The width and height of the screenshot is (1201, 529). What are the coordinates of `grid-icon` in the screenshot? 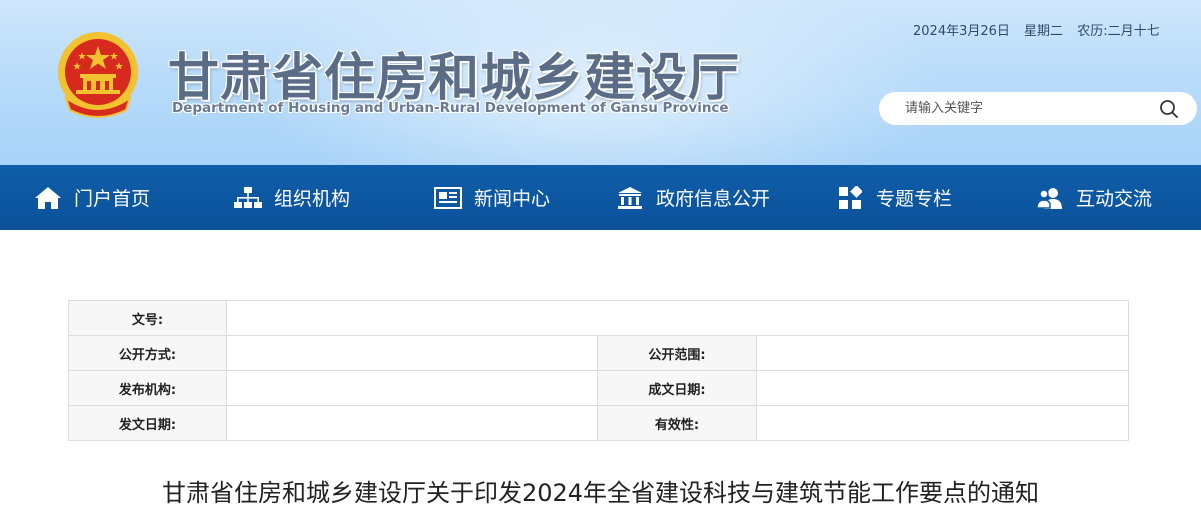 It's located at (850, 198).